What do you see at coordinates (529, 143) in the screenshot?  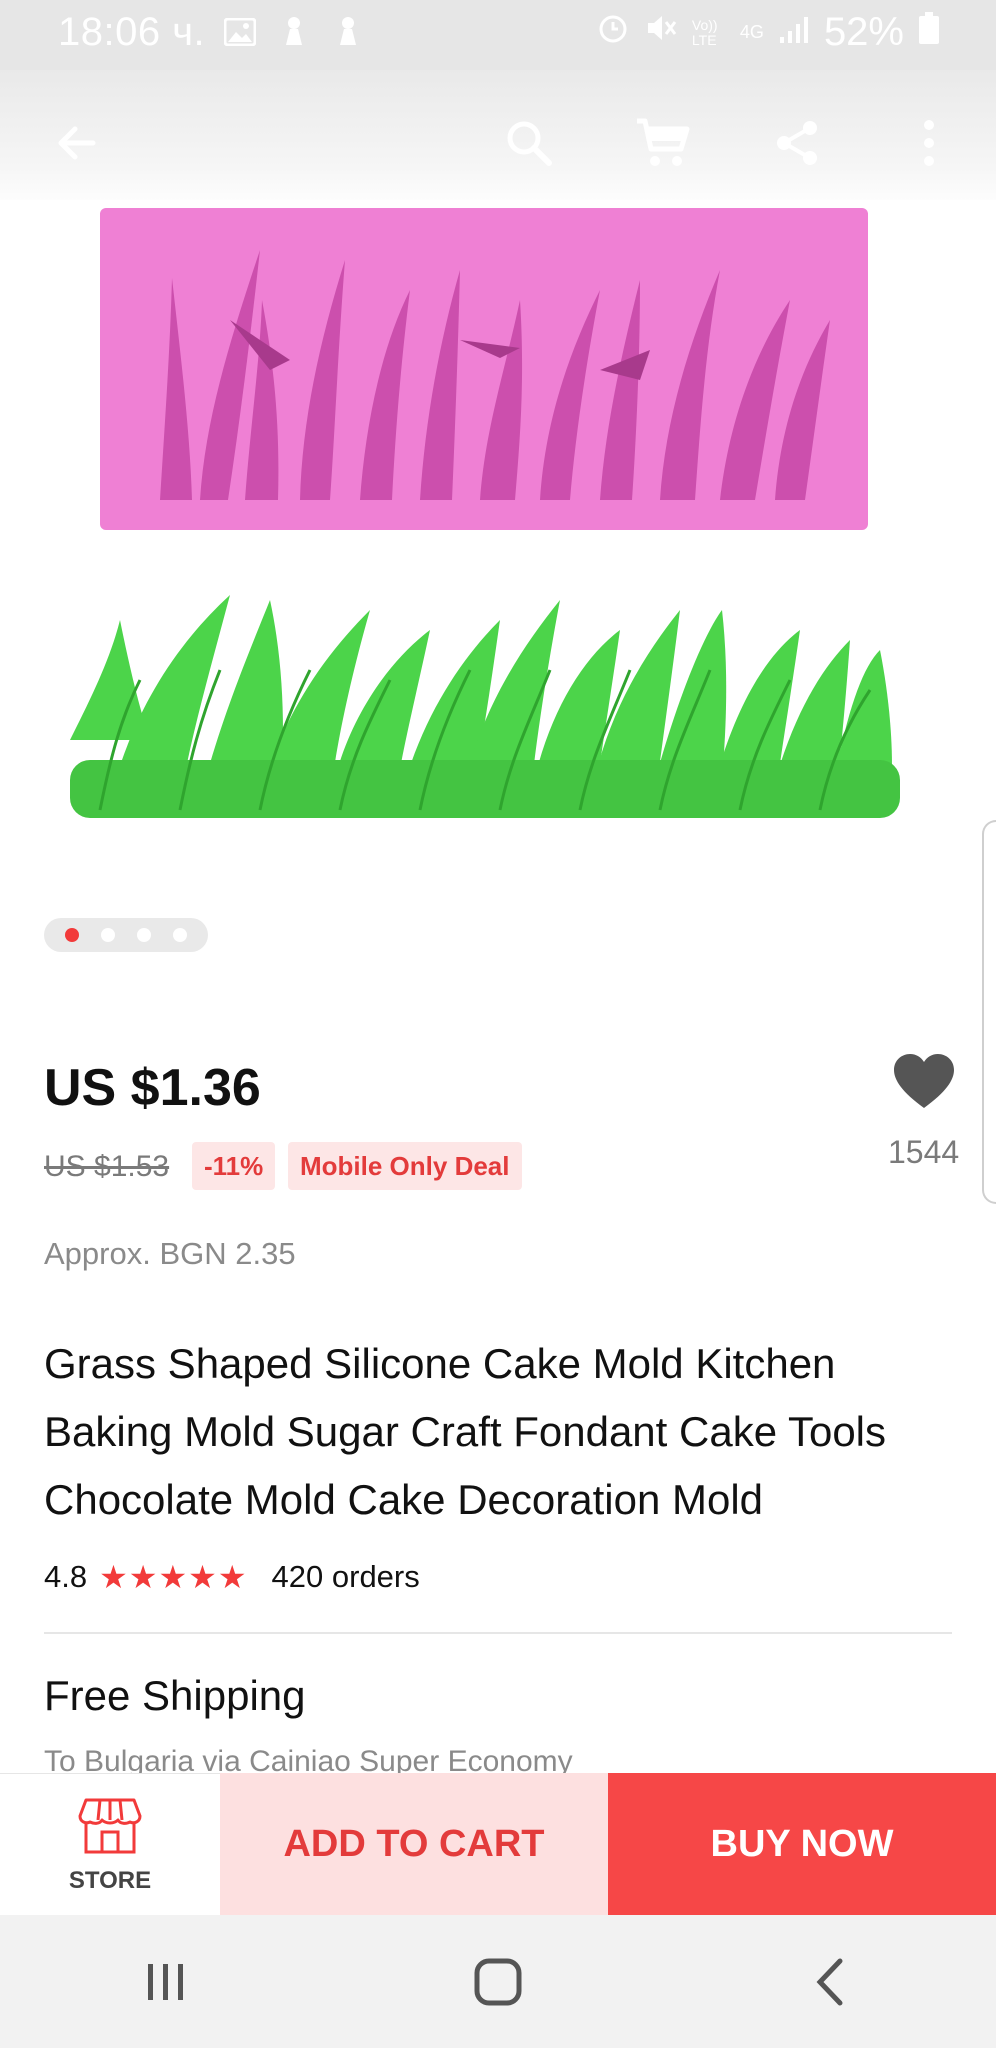 I see `search-icon` at bounding box center [529, 143].